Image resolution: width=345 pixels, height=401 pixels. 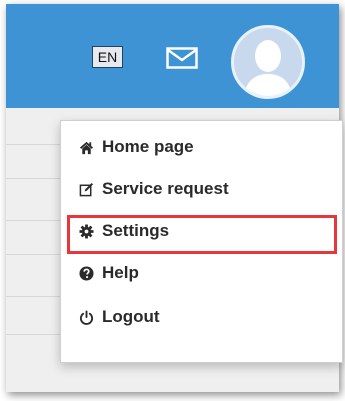 What do you see at coordinates (131, 316) in the screenshot?
I see `menu-item-label: Logout` at bounding box center [131, 316].